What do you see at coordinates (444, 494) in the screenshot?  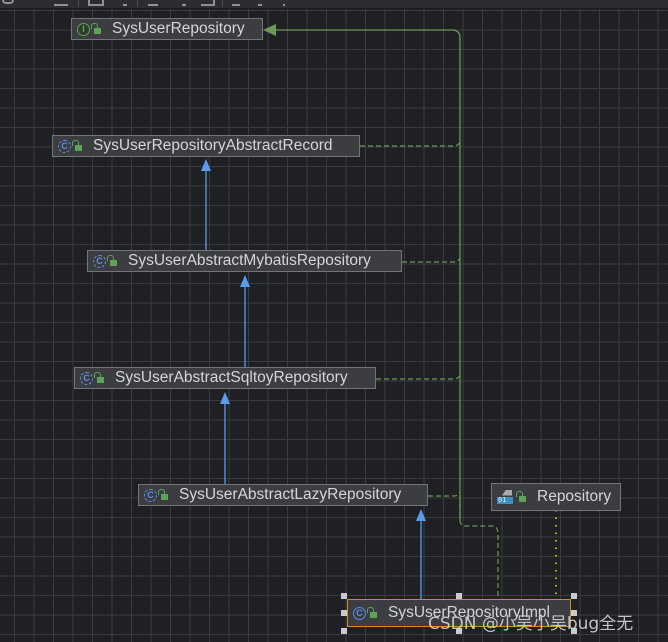 I see `edge-implements-lazy` at bounding box center [444, 494].